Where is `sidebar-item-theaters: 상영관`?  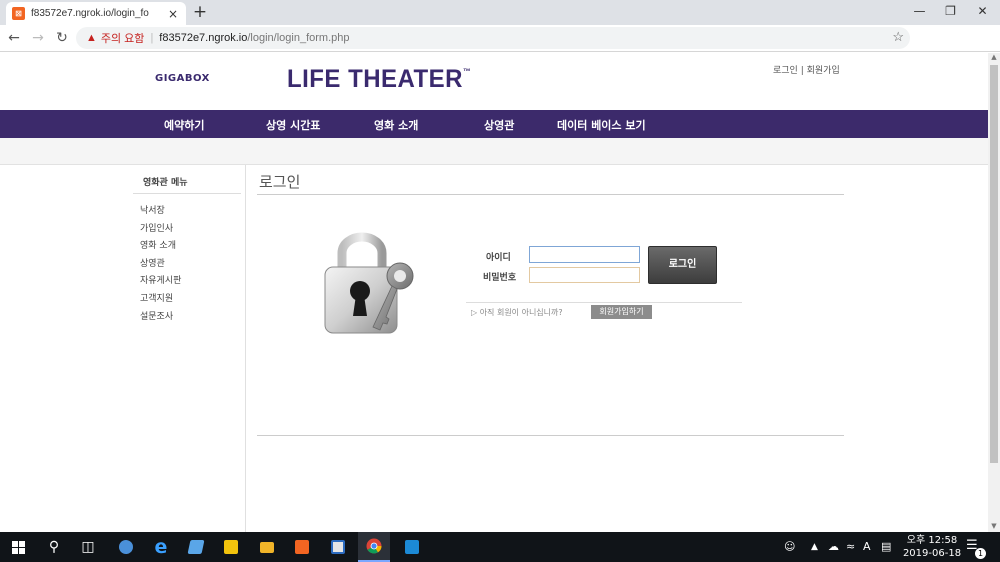 sidebar-item-theaters: 상영관 is located at coordinates (160, 265).